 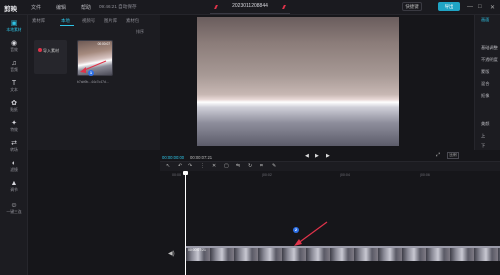 What do you see at coordinates (483, 146) in the screenshot?
I see `prop-down: 下` at bounding box center [483, 146].